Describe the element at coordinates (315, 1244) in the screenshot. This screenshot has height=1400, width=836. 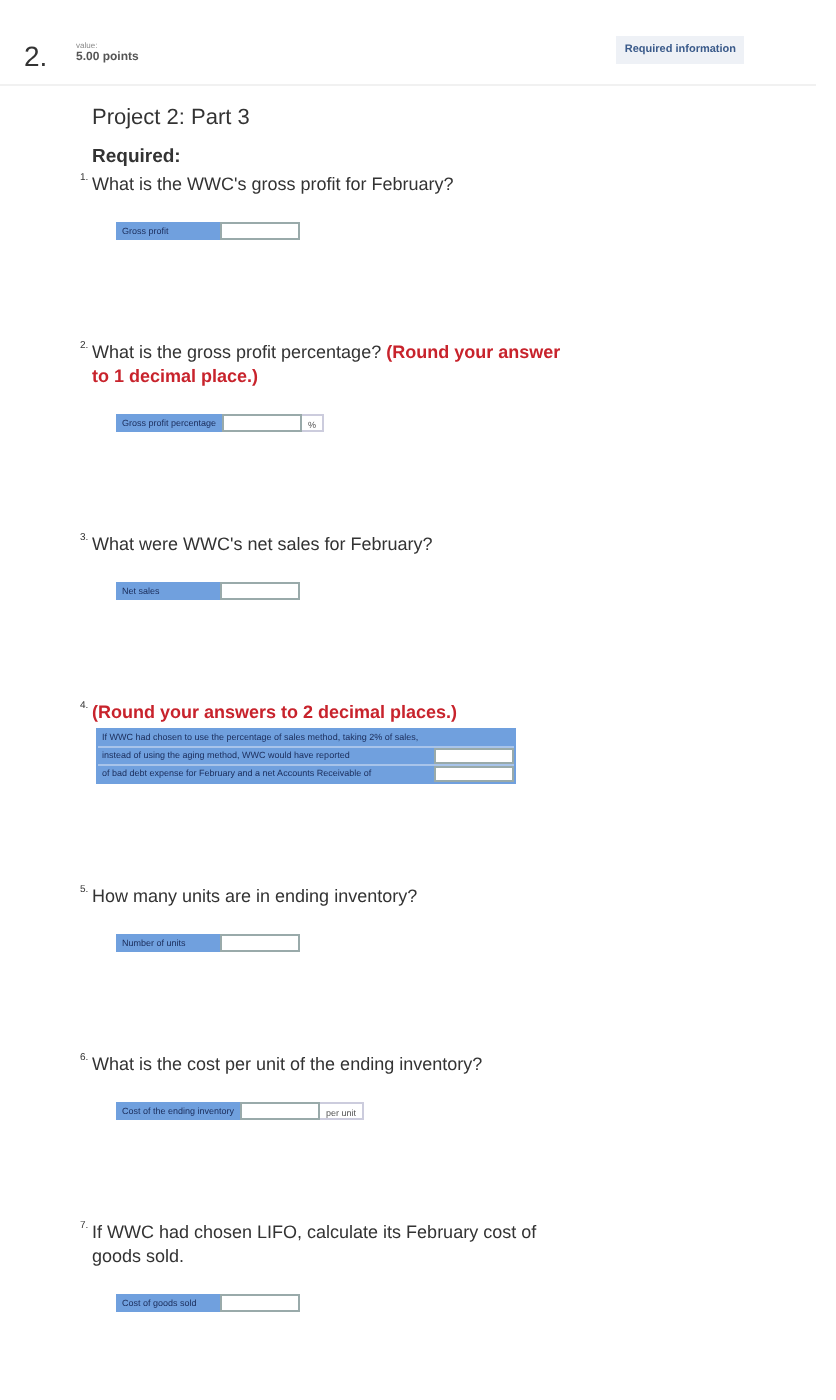
I see `question-text: If WWC had chosen LIFO, calculate its February cost of goods sold.` at that location.